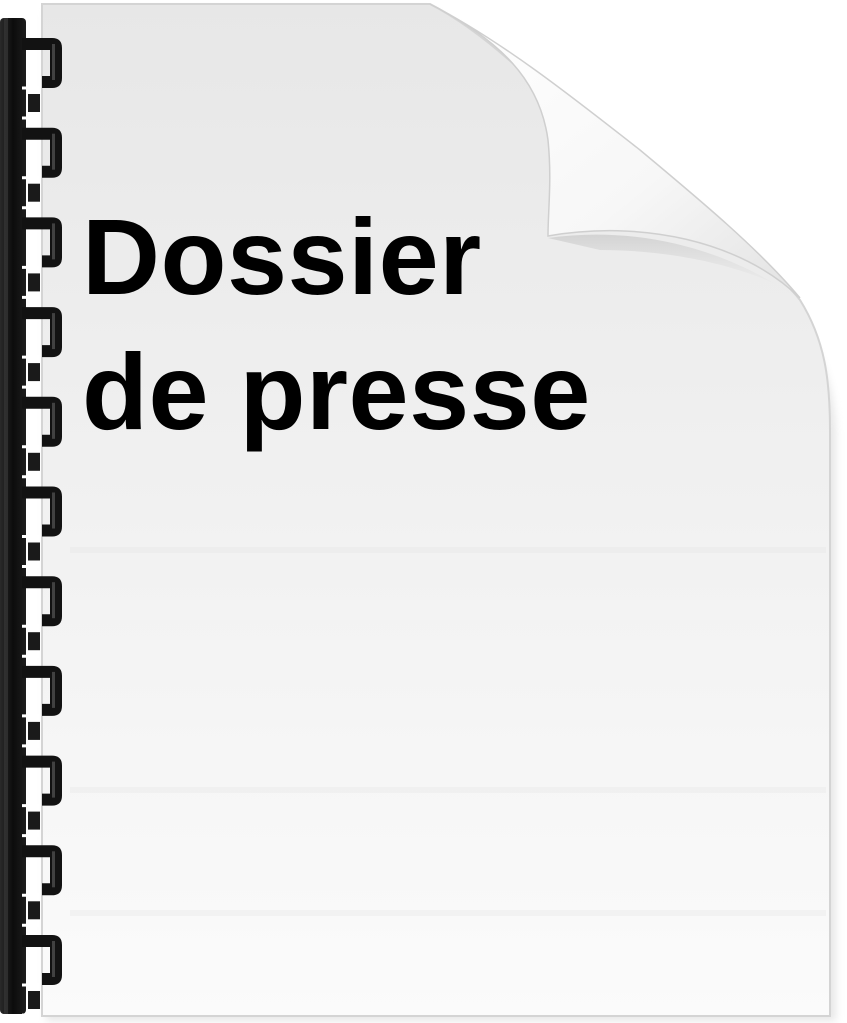  I want to click on title-line-1: Dossier, so click(282, 256).